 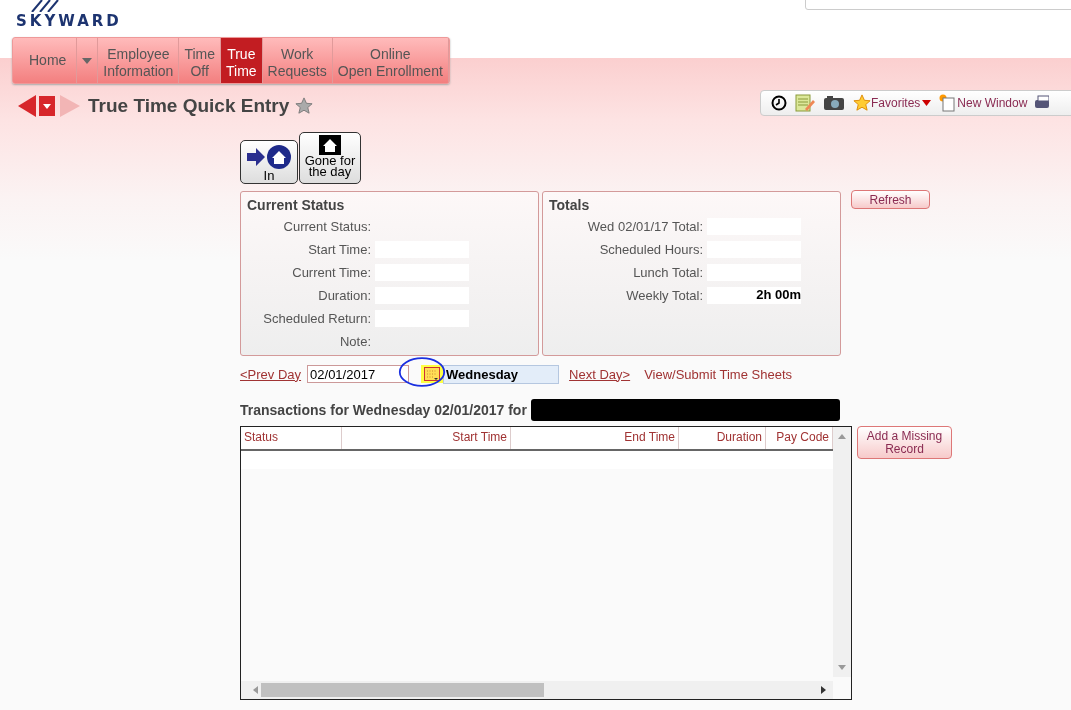 What do you see at coordinates (291, 438) in the screenshot?
I see `column-header: Status` at bounding box center [291, 438].